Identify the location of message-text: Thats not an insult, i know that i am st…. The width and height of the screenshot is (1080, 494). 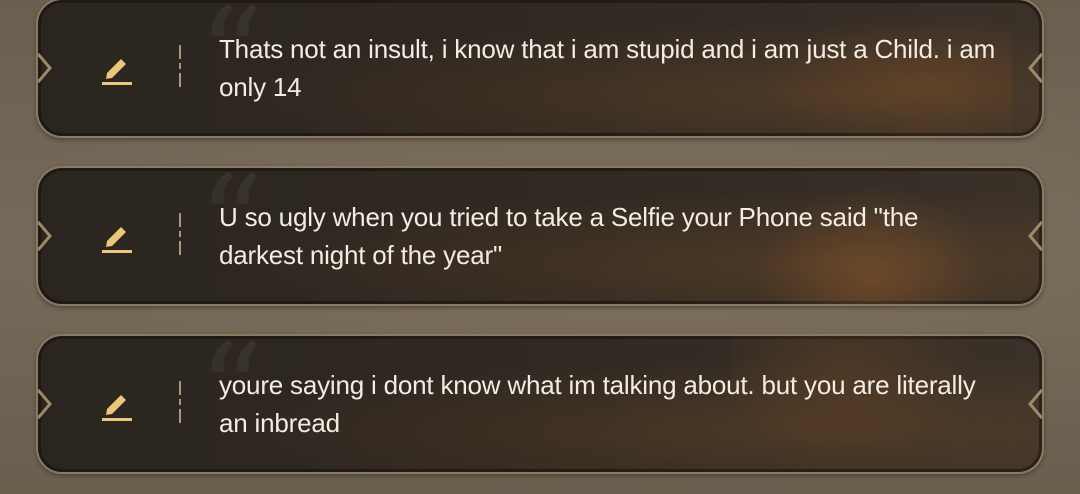
(607, 68).